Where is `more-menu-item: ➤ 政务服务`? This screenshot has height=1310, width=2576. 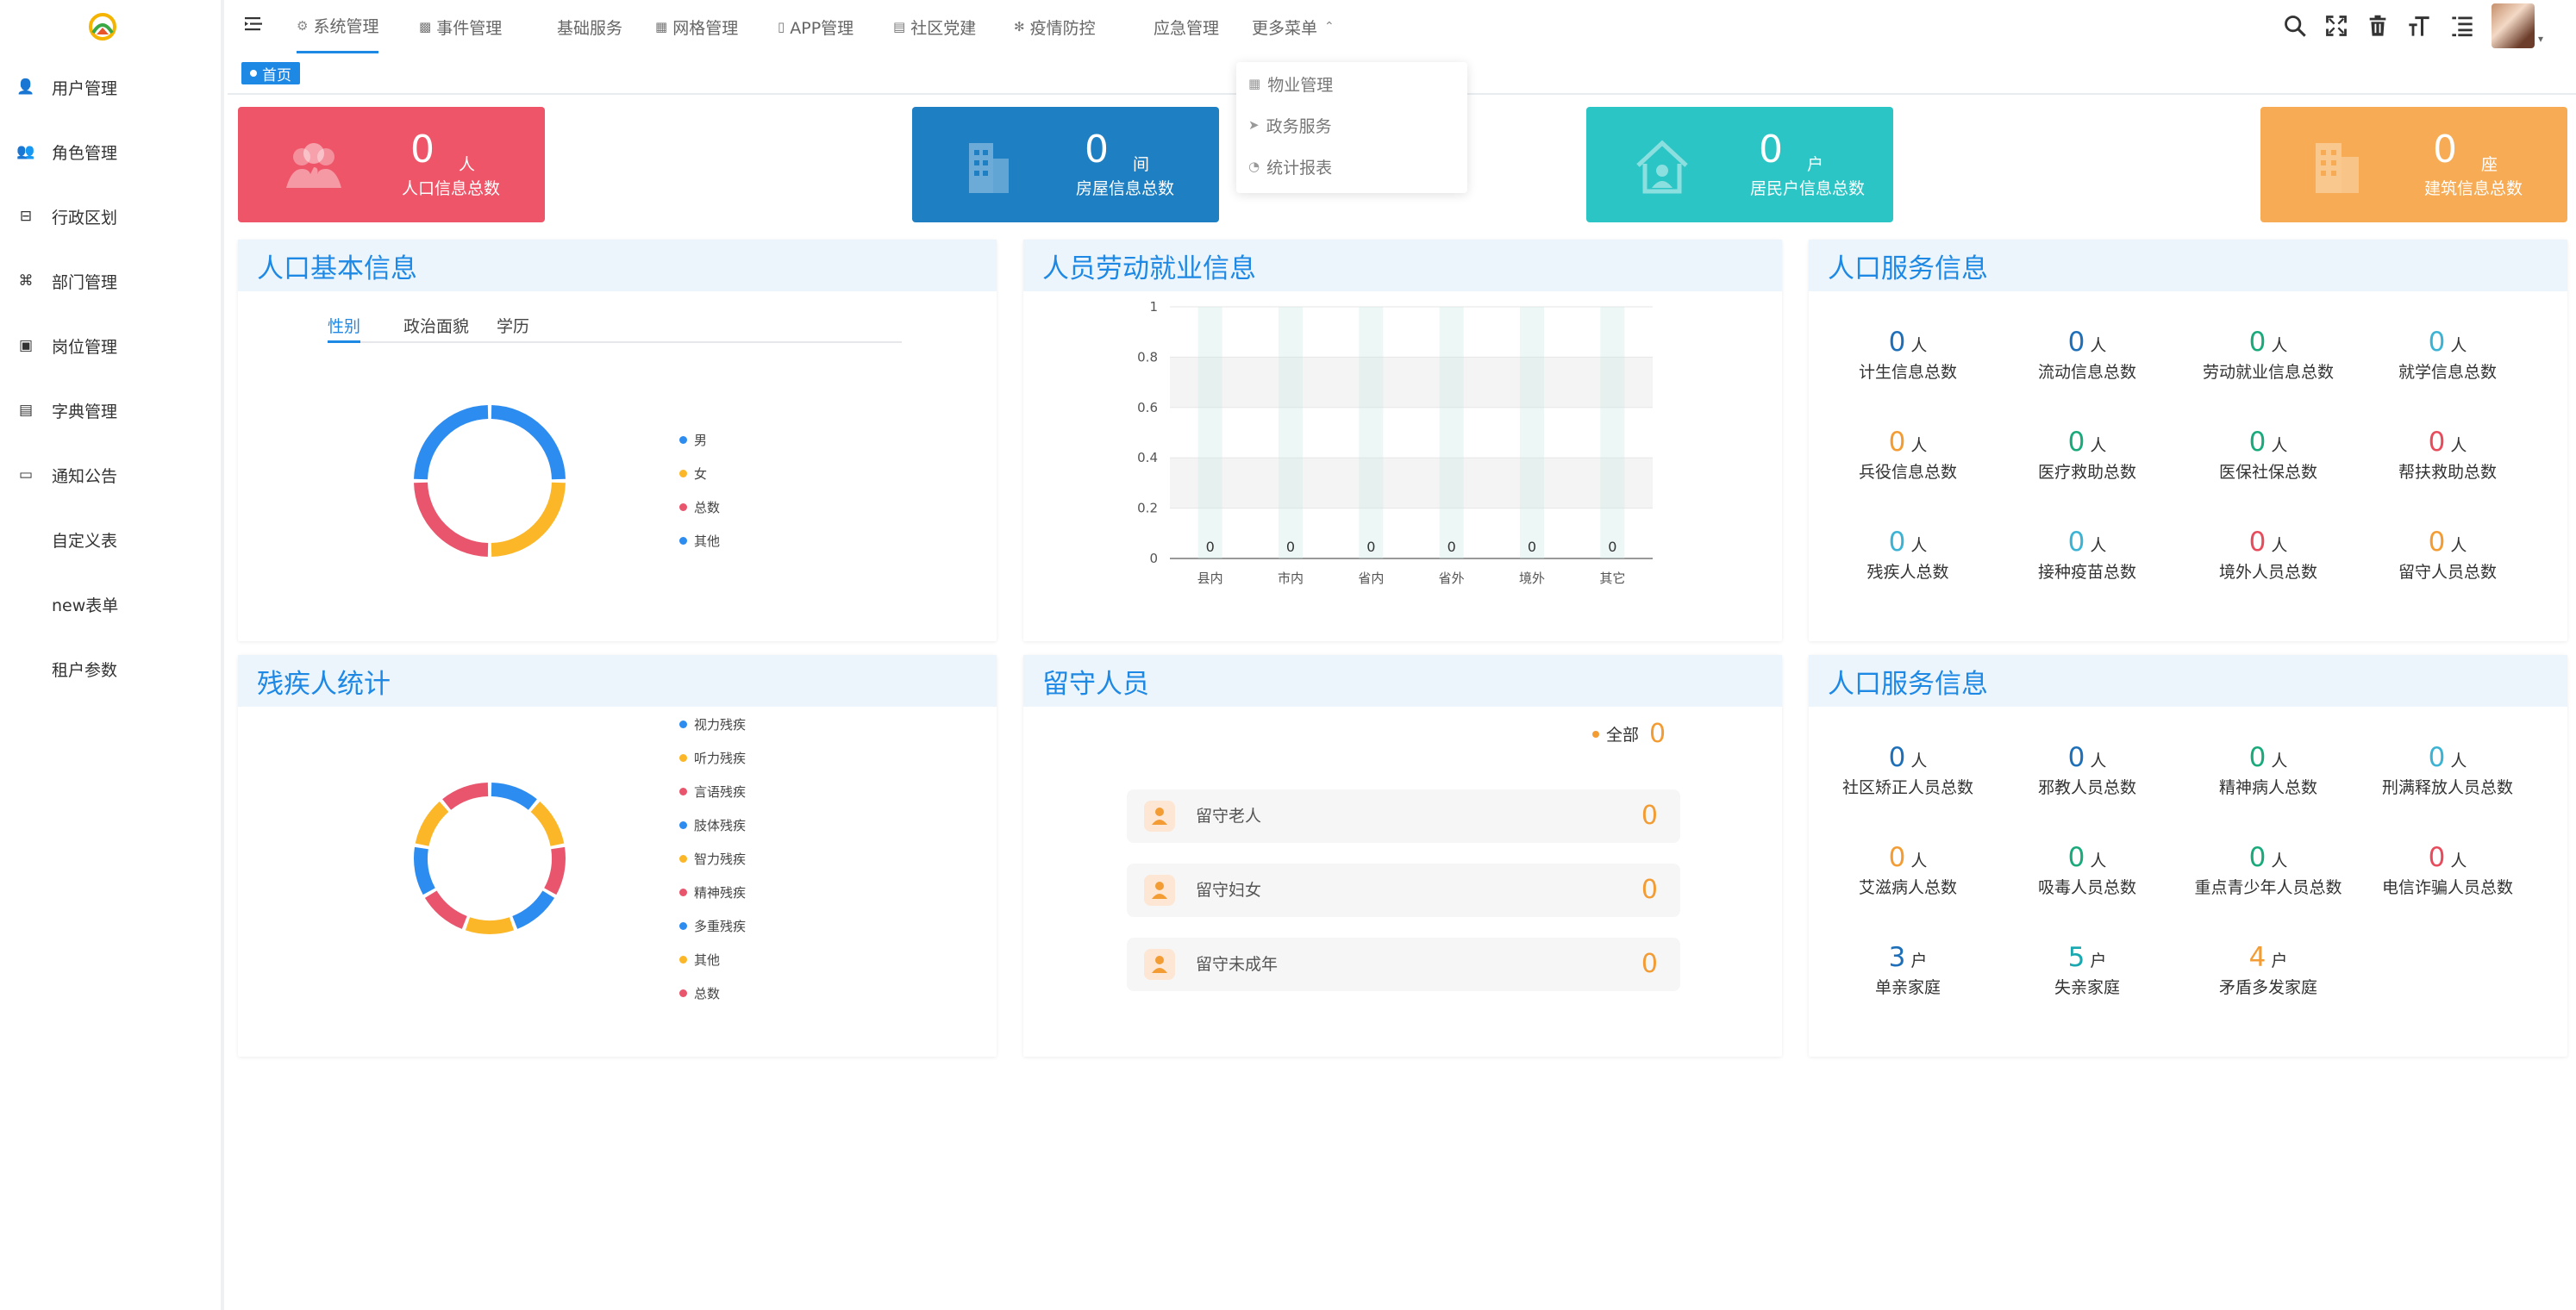
more-menu-item: ➤ 政务服务 is located at coordinates (1290, 125).